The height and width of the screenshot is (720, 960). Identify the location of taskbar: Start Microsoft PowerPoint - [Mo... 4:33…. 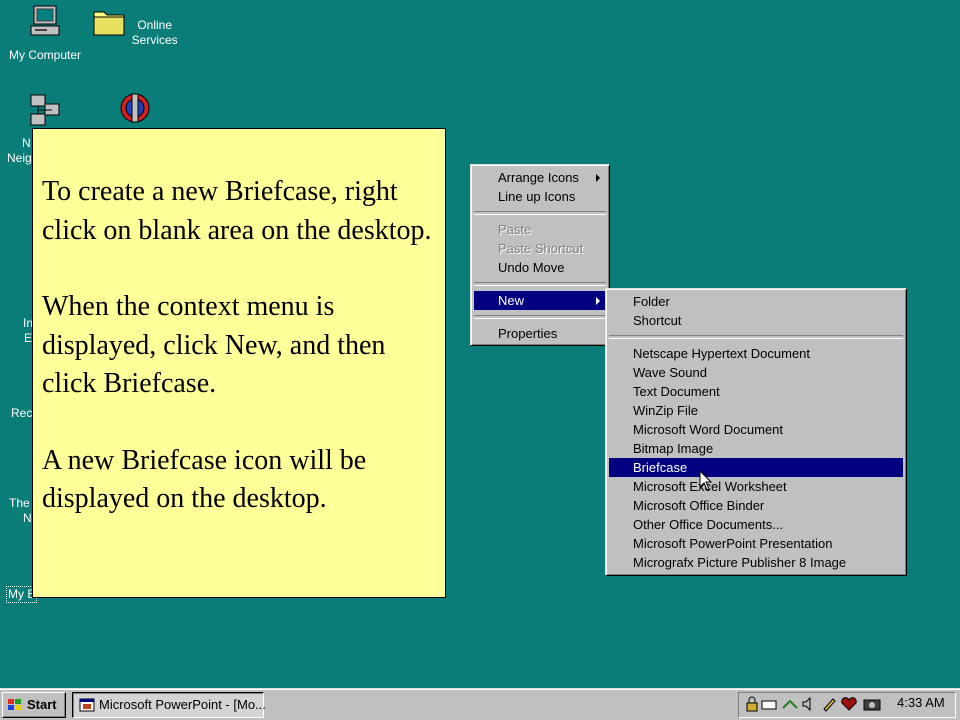
(480, 704).